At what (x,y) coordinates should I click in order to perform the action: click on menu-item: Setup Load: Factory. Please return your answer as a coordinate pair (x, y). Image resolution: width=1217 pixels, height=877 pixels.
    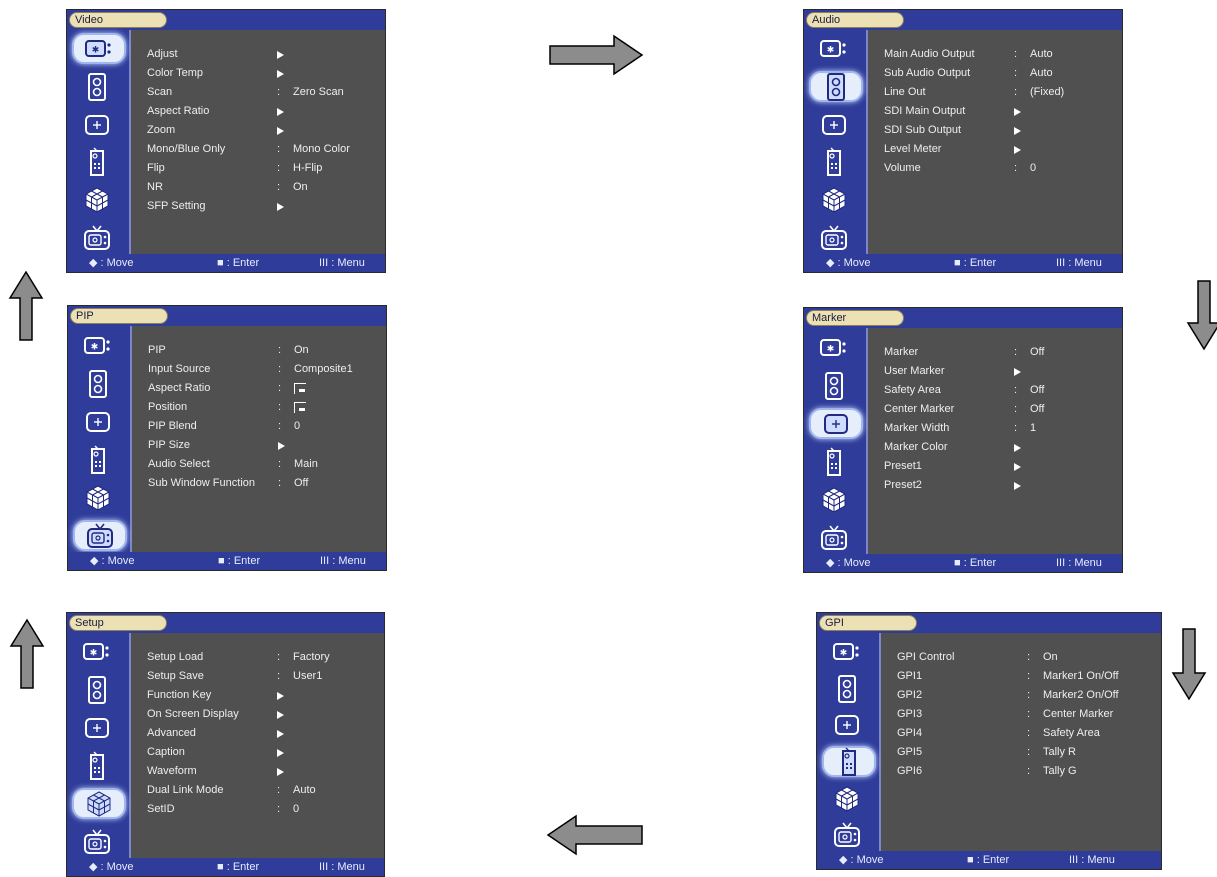
    Looking at the image, I should click on (262, 657).